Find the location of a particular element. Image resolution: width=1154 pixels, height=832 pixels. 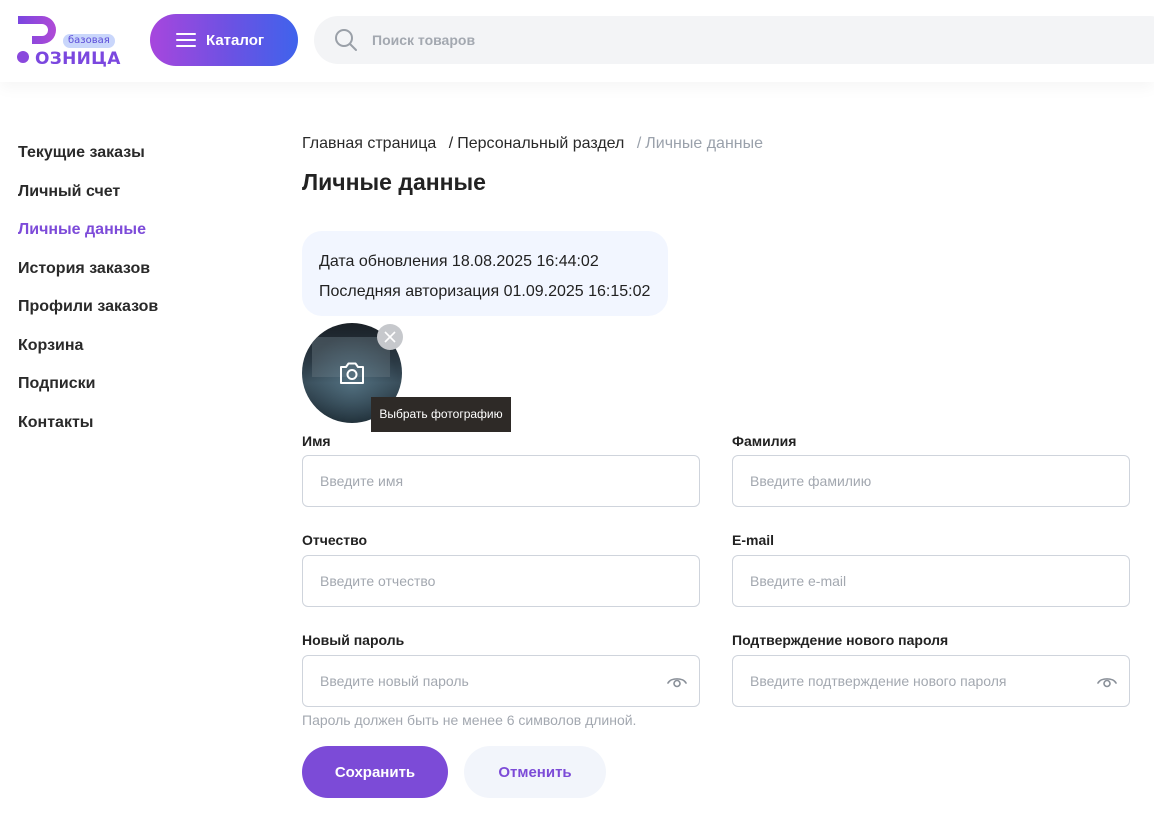

sidebar-item-order-profiles: Профили заказов is located at coordinates (88, 315).